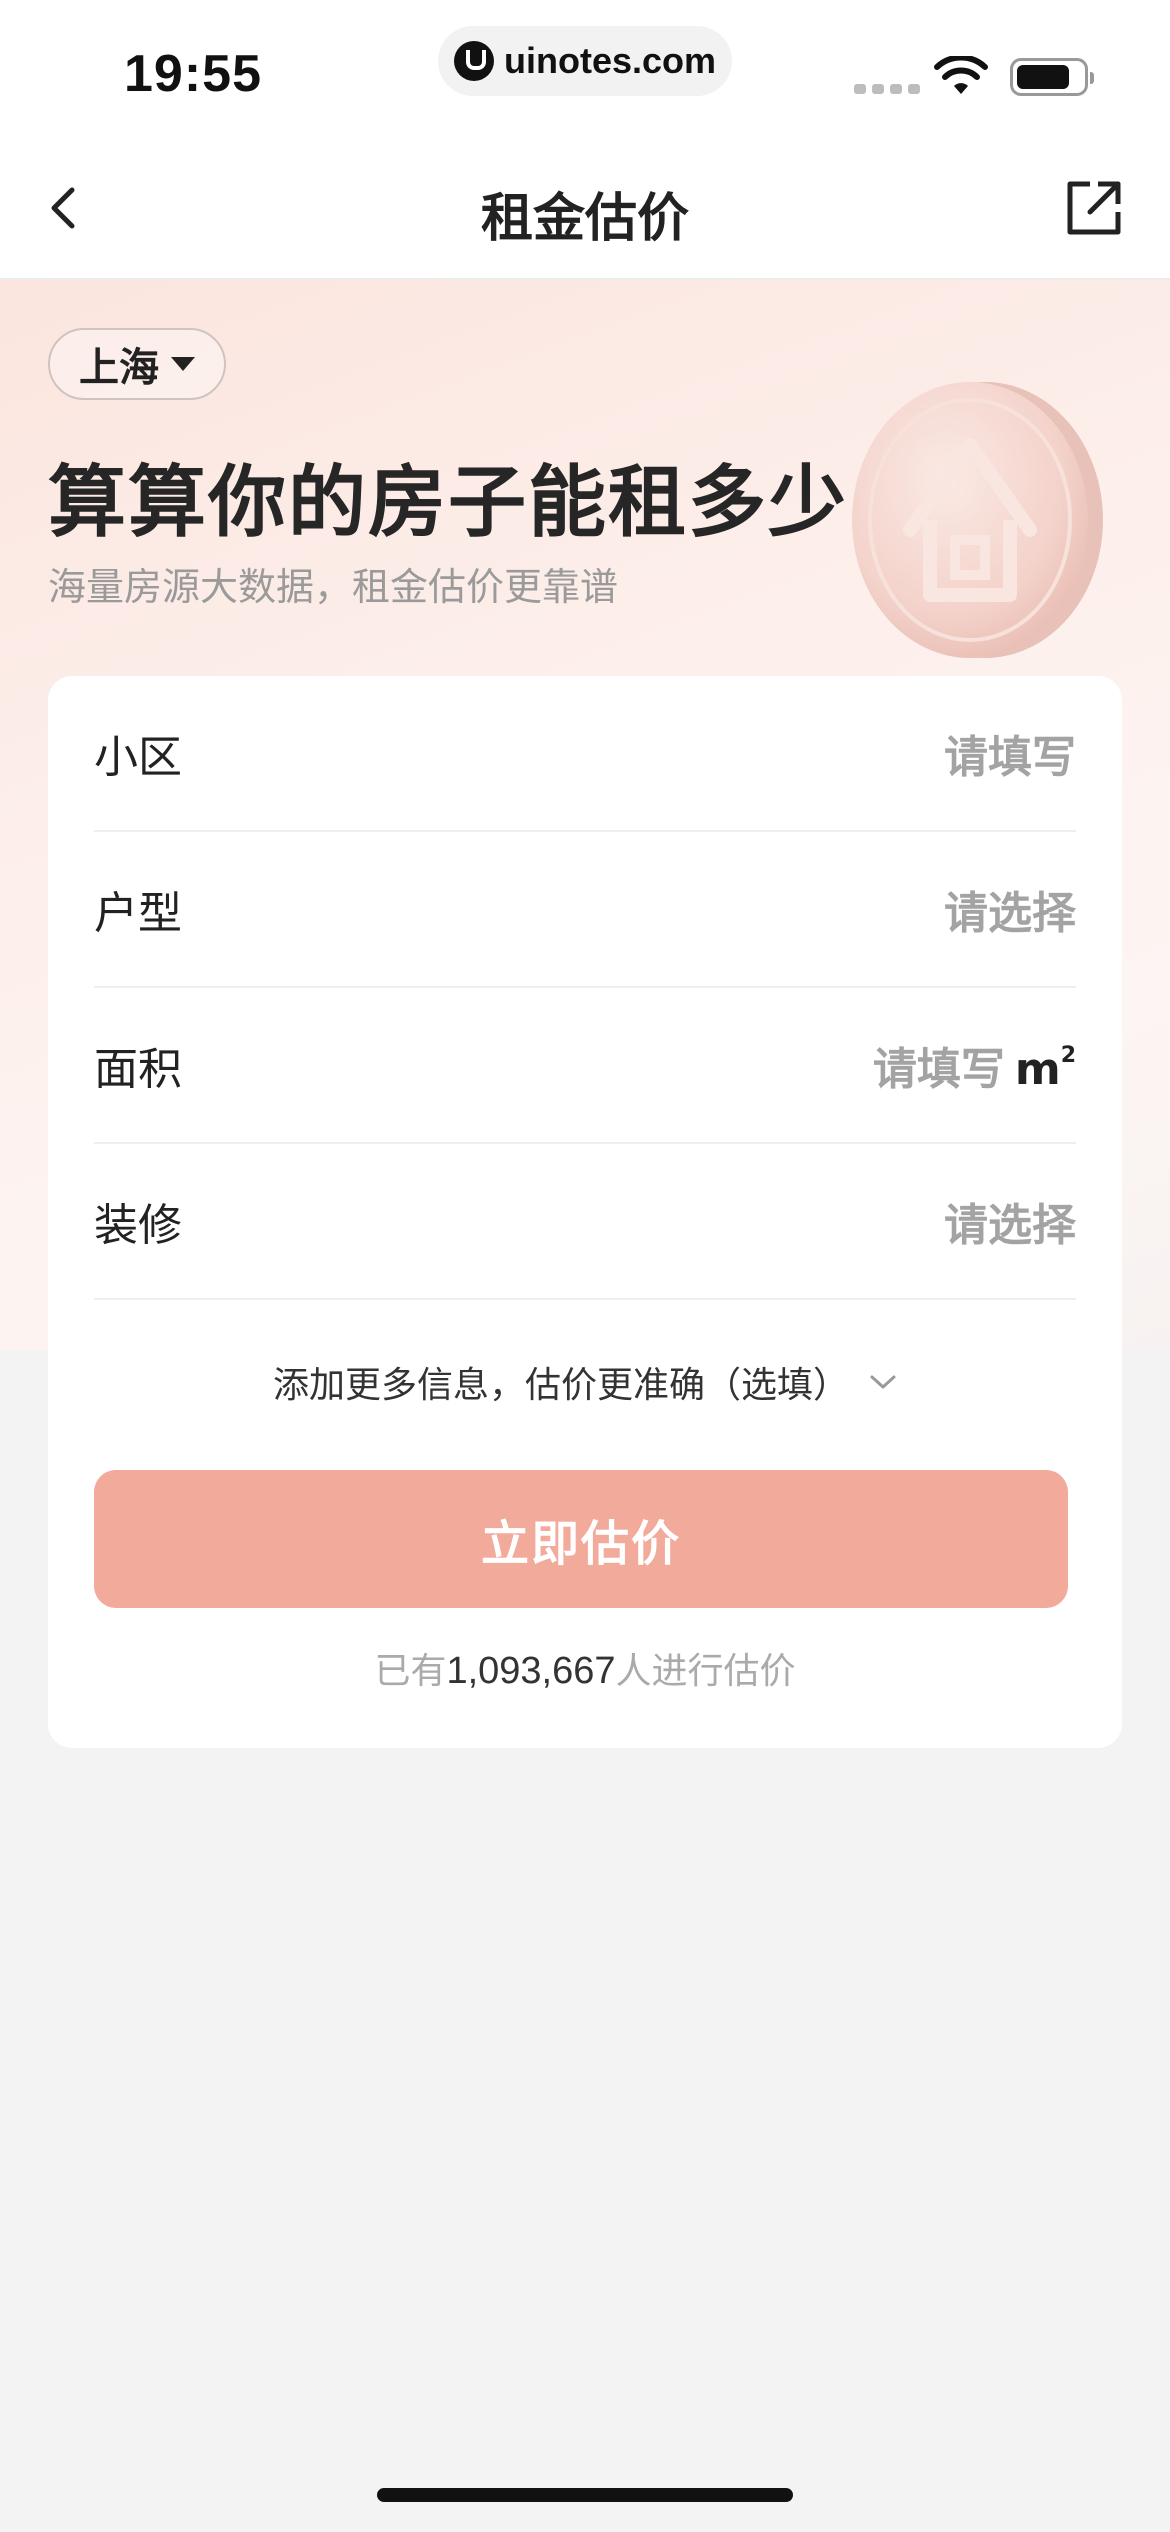 Image resolution: width=1170 pixels, height=2532 pixels. What do you see at coordinates (193, 74) in the screenshot?
I see `status-time: 19:55` at bounding box center [193, 74].